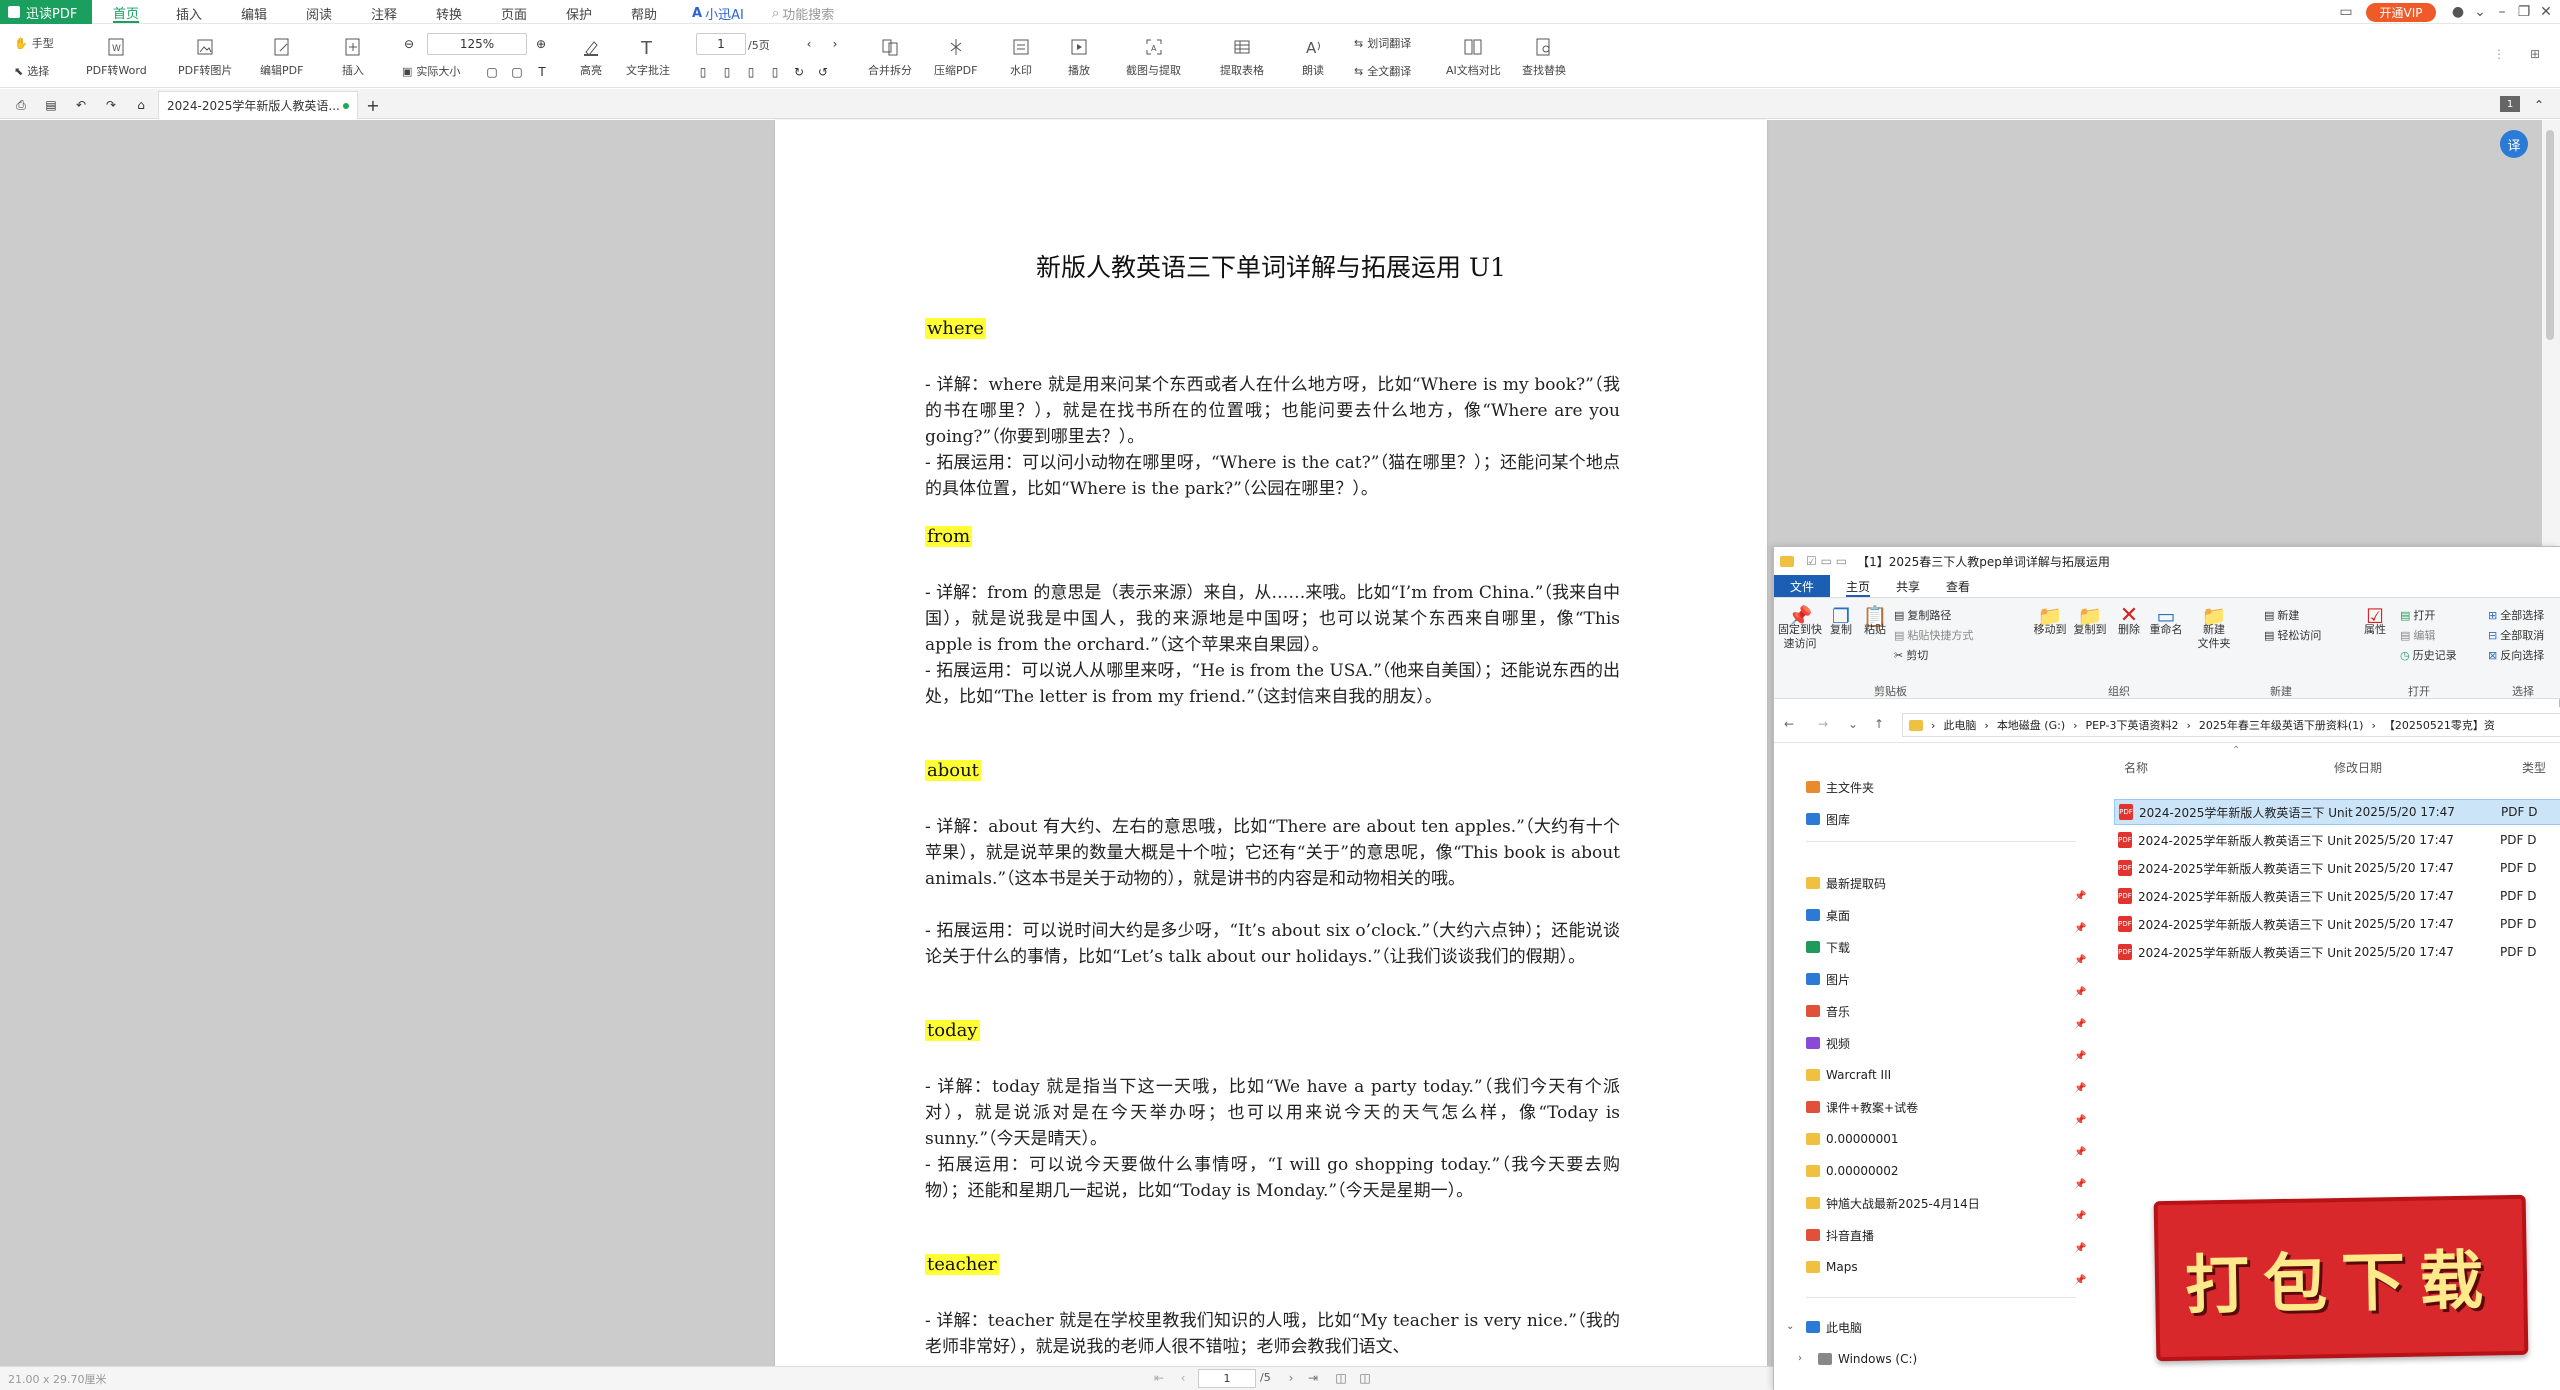 Image resolution: width=2560 pixels, height=1390 pixels. Describe the element at coordinates (955, 57) in the screenshot. I see `compress-button: 压缩PDF` at that location.